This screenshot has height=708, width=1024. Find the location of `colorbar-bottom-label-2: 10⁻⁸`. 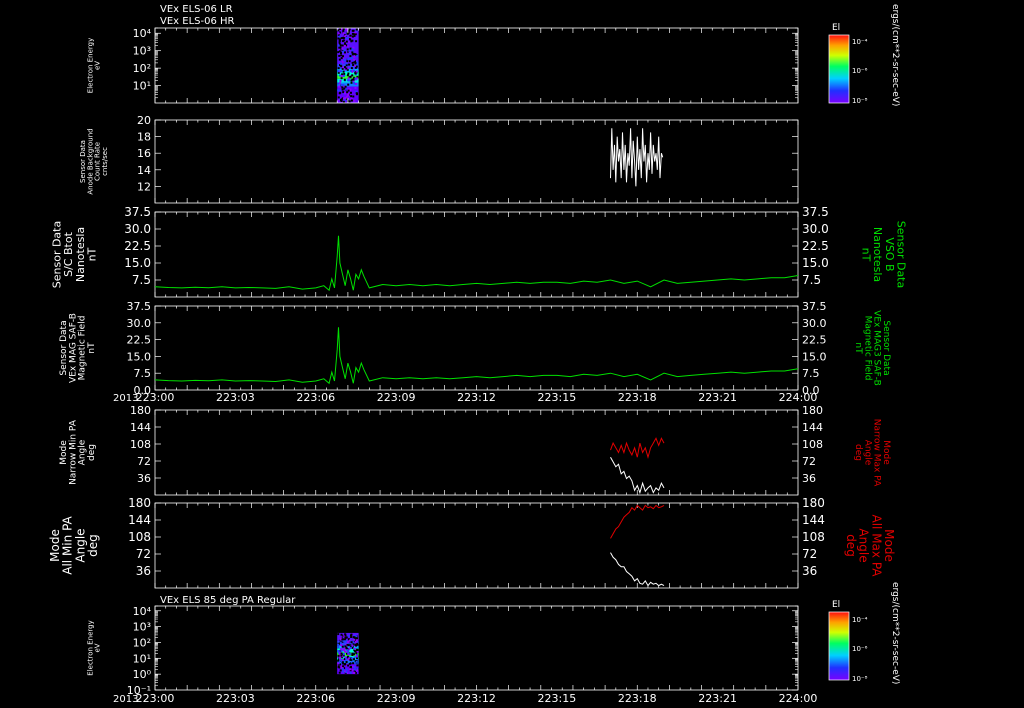

colorbar-bottom-label-2: 10⁻⁸ is located at coordinates (860, 679).